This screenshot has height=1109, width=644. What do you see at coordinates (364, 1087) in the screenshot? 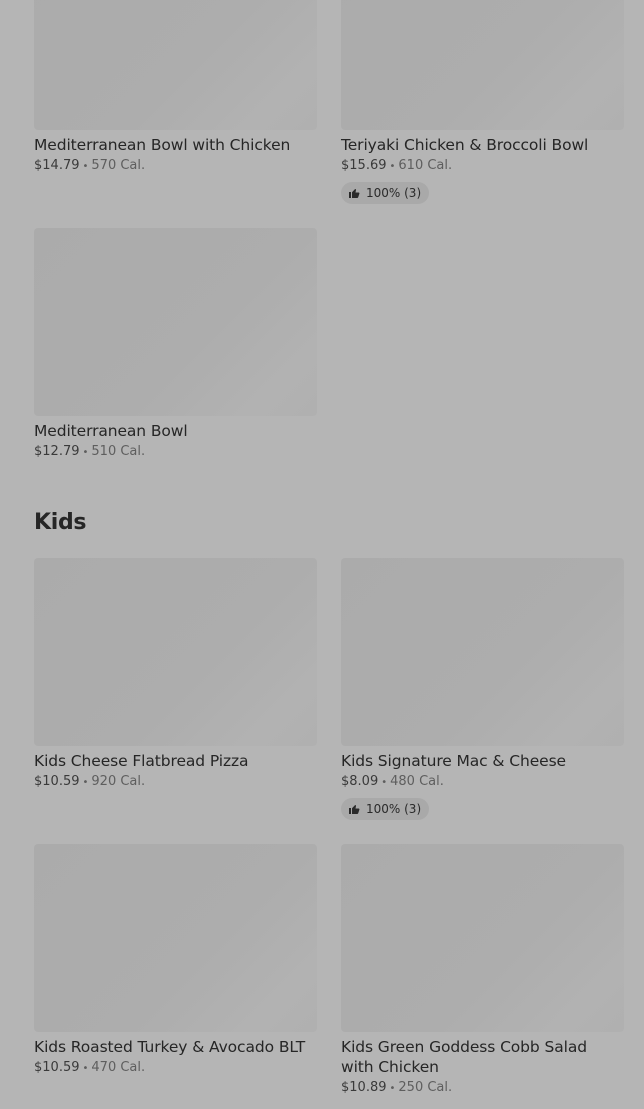
I see `menu-item-price: $10.89` at bounding box center [364, 1087].